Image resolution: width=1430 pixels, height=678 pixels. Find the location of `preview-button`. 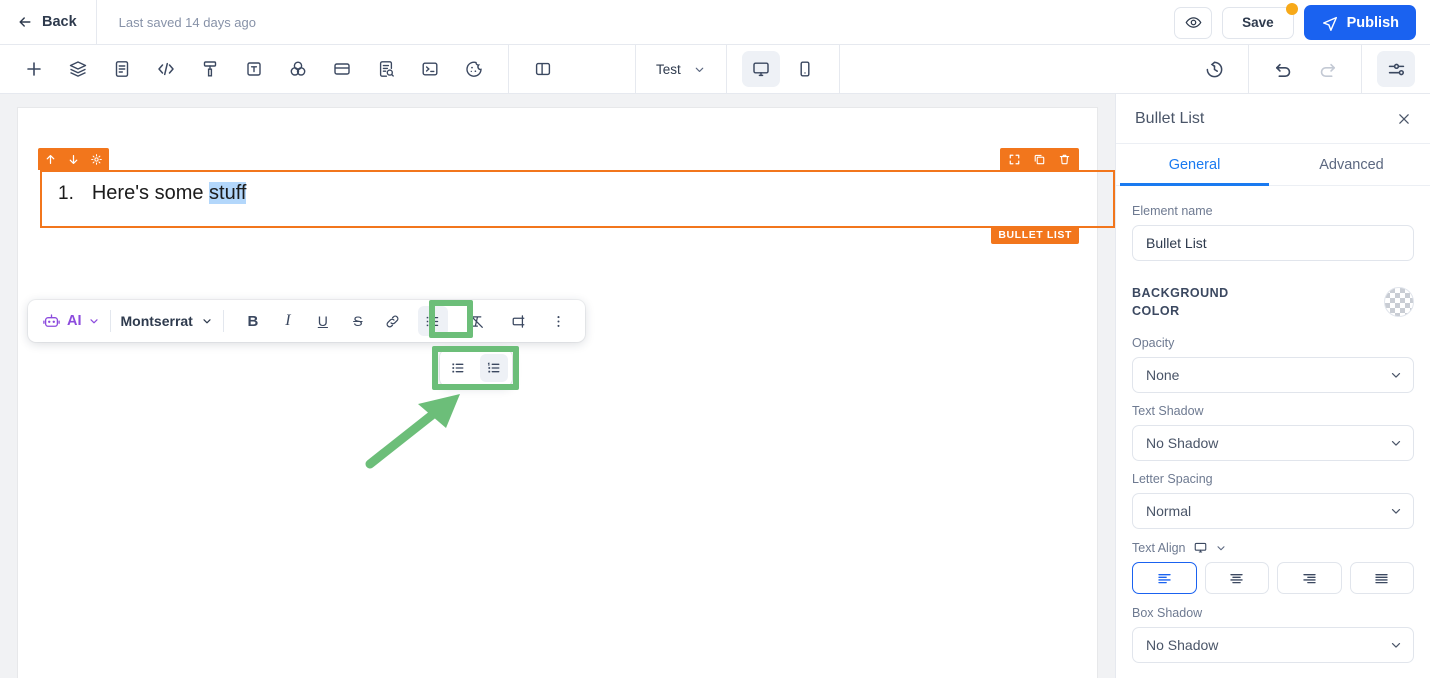

preview-button is located at coordinates (1193, 22).